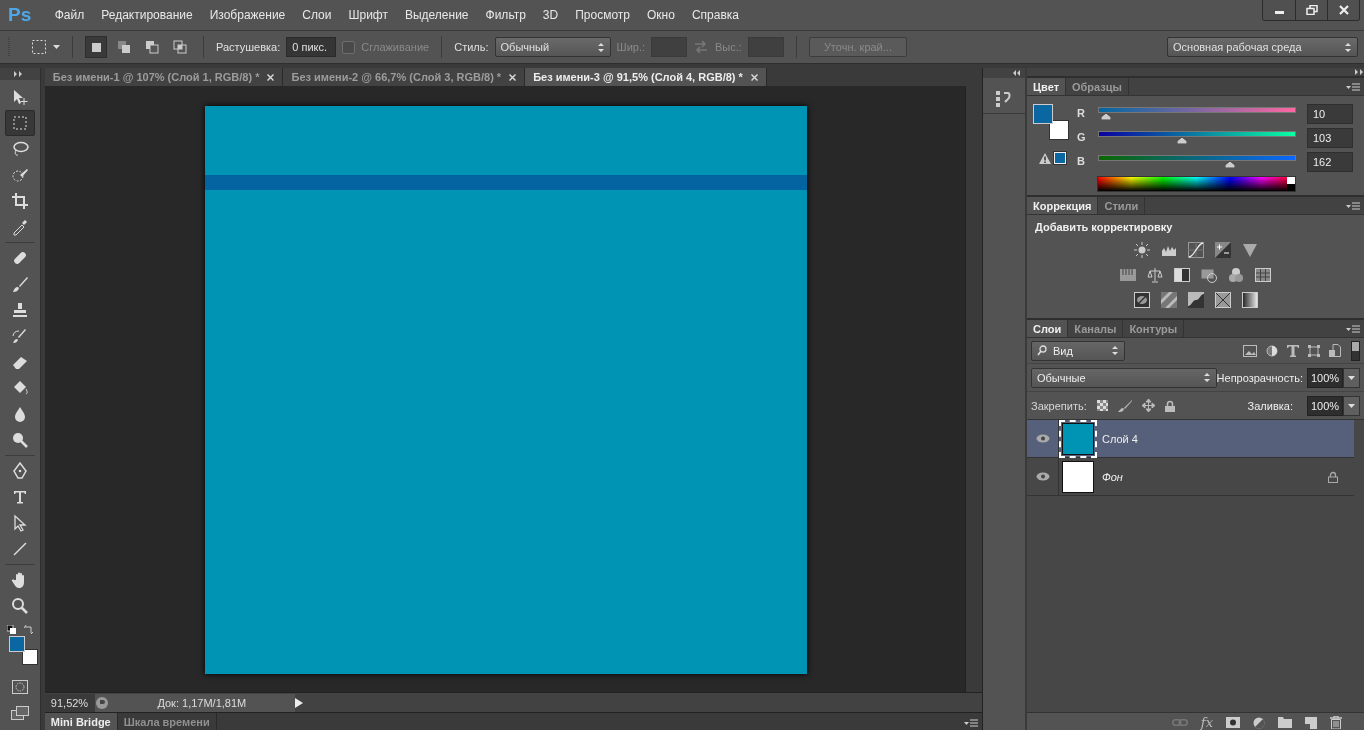  Describe the element at coordinates (1124, 405) in the screenshot. I see `brush-icon` at that location.